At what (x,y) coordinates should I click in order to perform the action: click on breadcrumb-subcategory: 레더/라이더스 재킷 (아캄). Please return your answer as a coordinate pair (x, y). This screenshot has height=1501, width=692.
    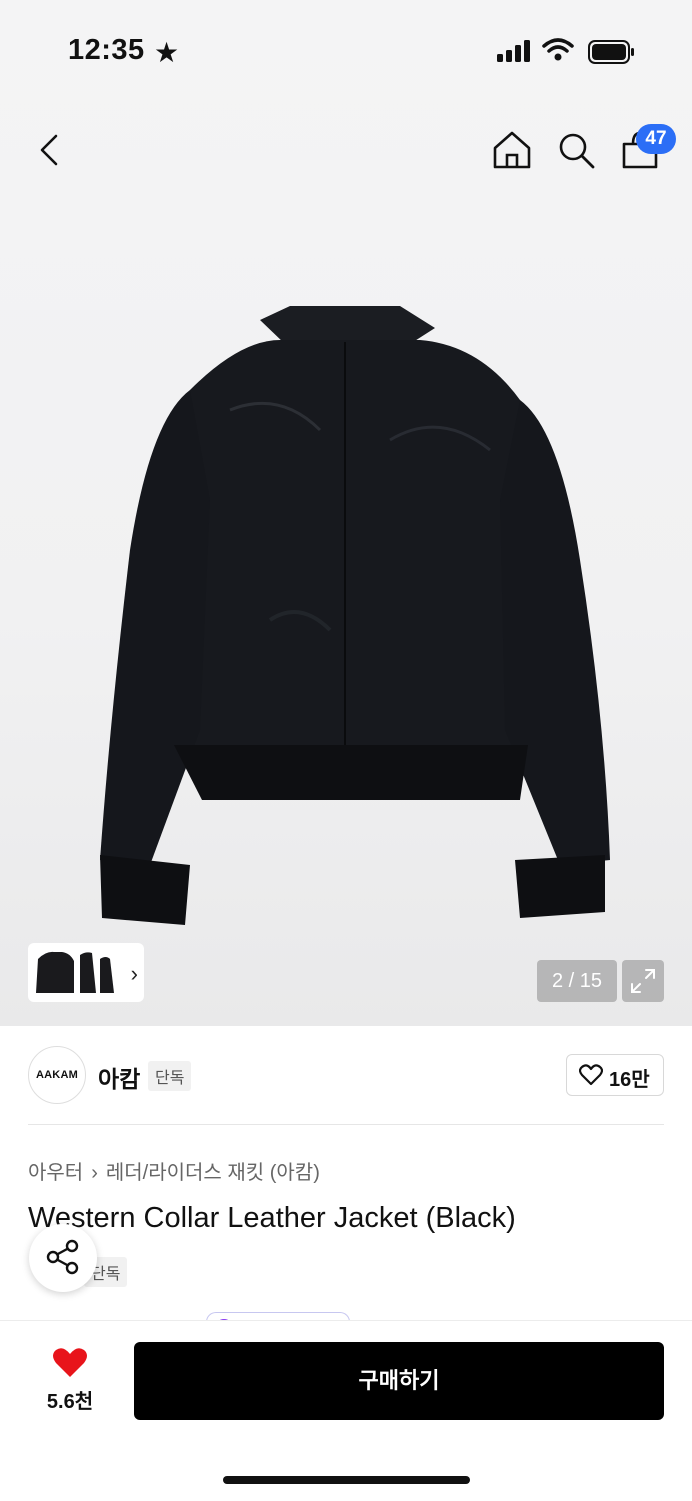
    Looking at the image, I should click on (213, 1173).